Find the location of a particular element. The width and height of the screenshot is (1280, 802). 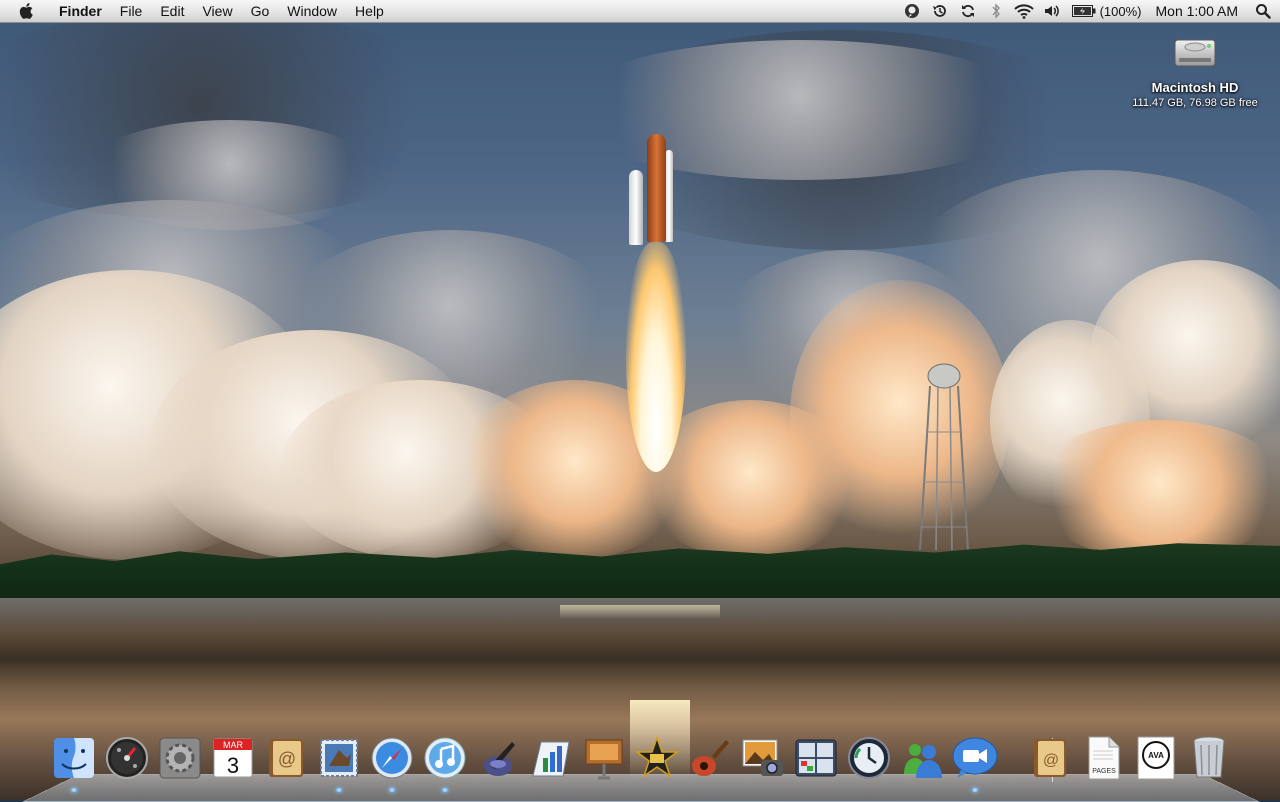

itunes-icon is located at coordinates (445, 758).